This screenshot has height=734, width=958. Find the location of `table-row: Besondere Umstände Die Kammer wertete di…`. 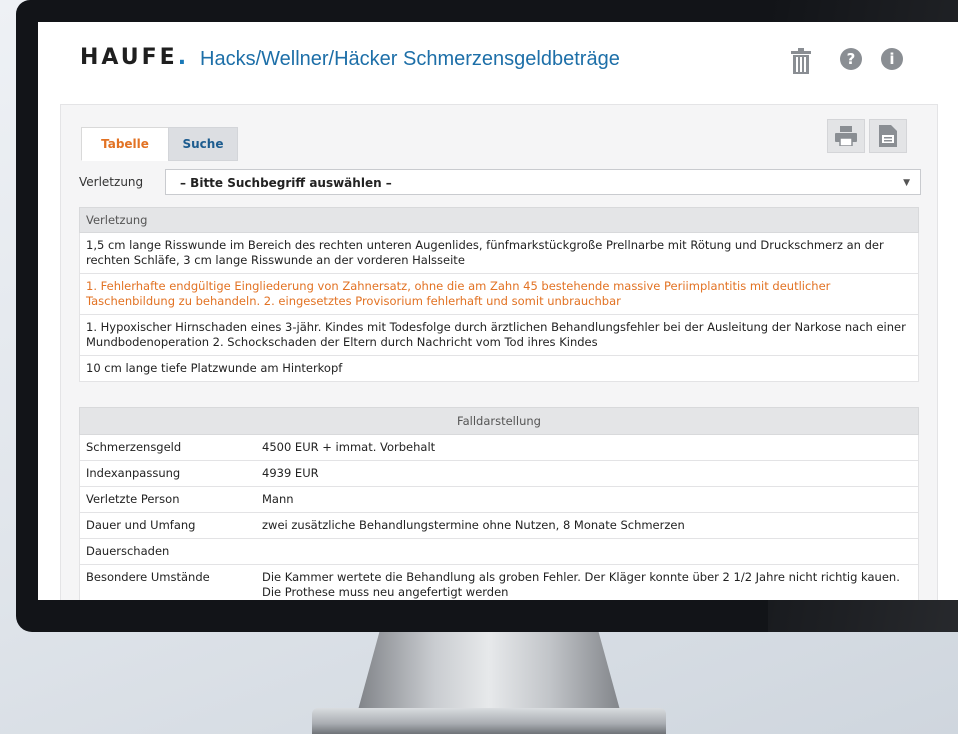

table-row: Besondere Umstände Die Kammer wertete di… is located at coordinates (499, 582).